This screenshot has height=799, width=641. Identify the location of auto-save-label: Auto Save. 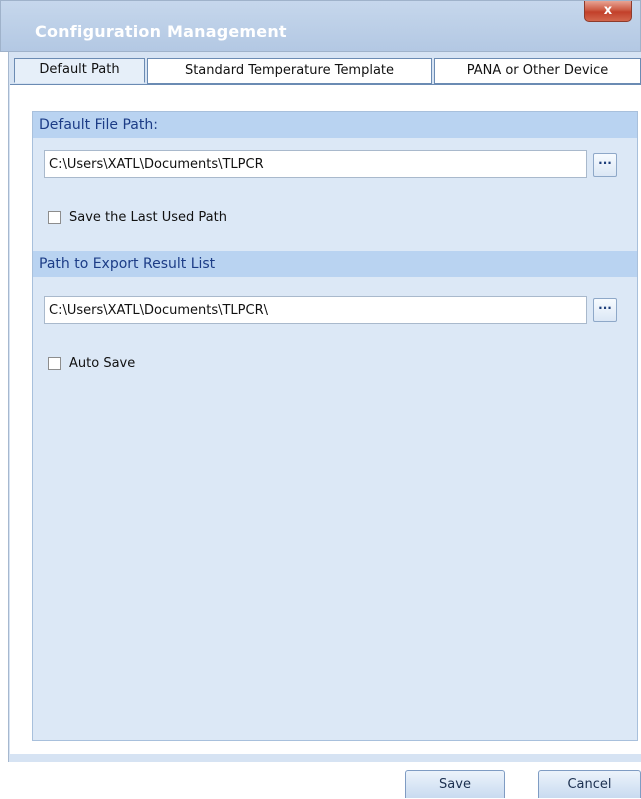
(102, 363).